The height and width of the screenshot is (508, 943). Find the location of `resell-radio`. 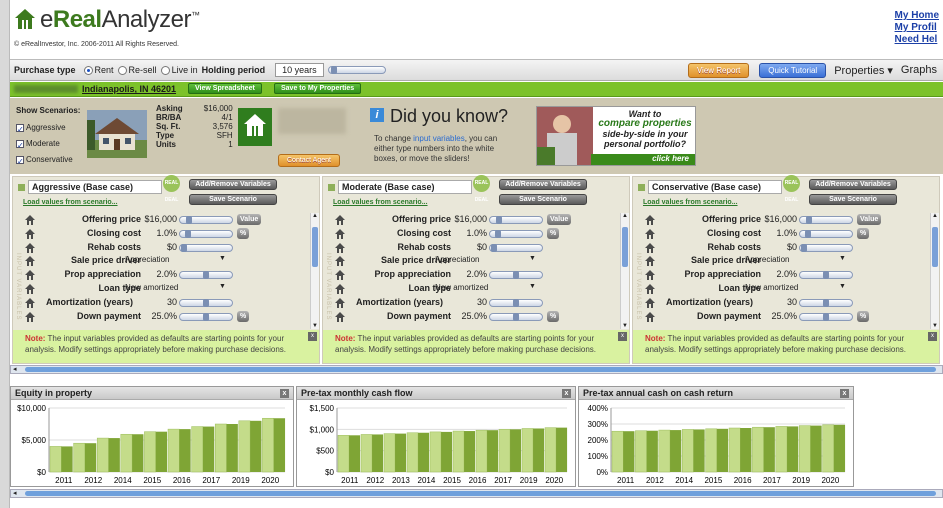

resell-radio is located at coordinates (122, 70).